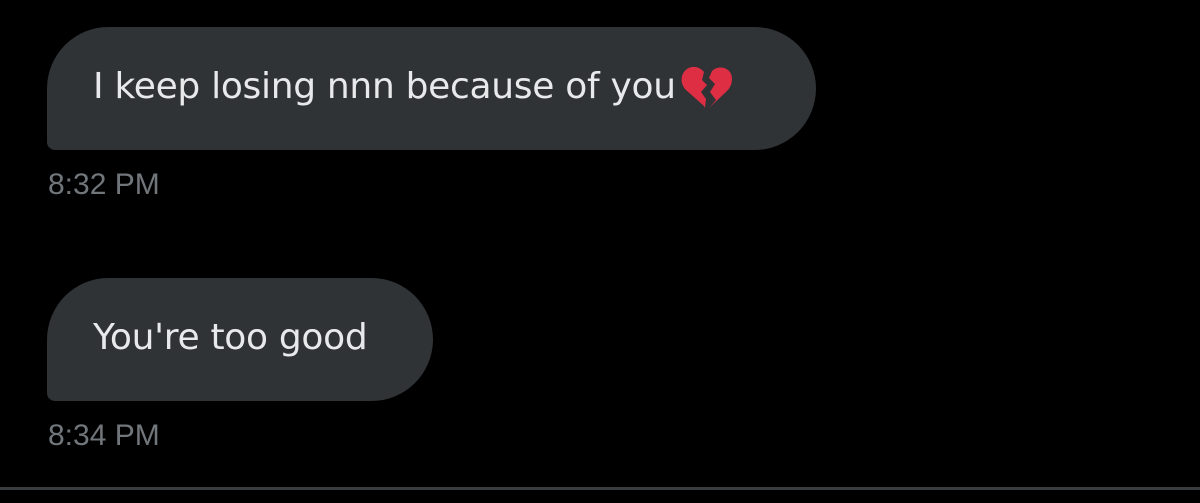 This screenshot has width=1200, height=503. What do you see at coordinates (706, 87) in the screenshot?
I see `broken-heart-icon` at bounding box center [706, 87].